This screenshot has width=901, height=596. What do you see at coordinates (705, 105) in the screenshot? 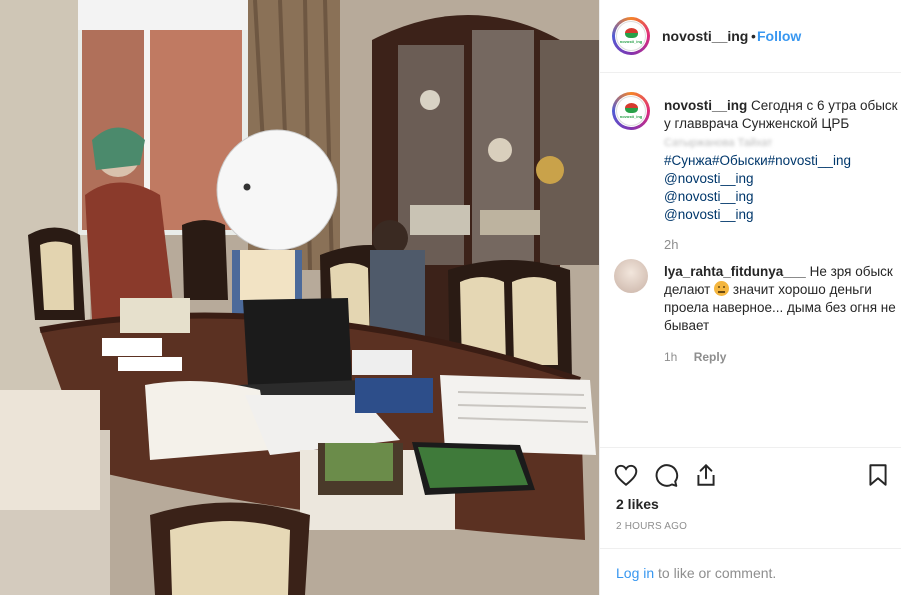
I see `caption-username: novosti__ing` at bounding box center [705, 105].